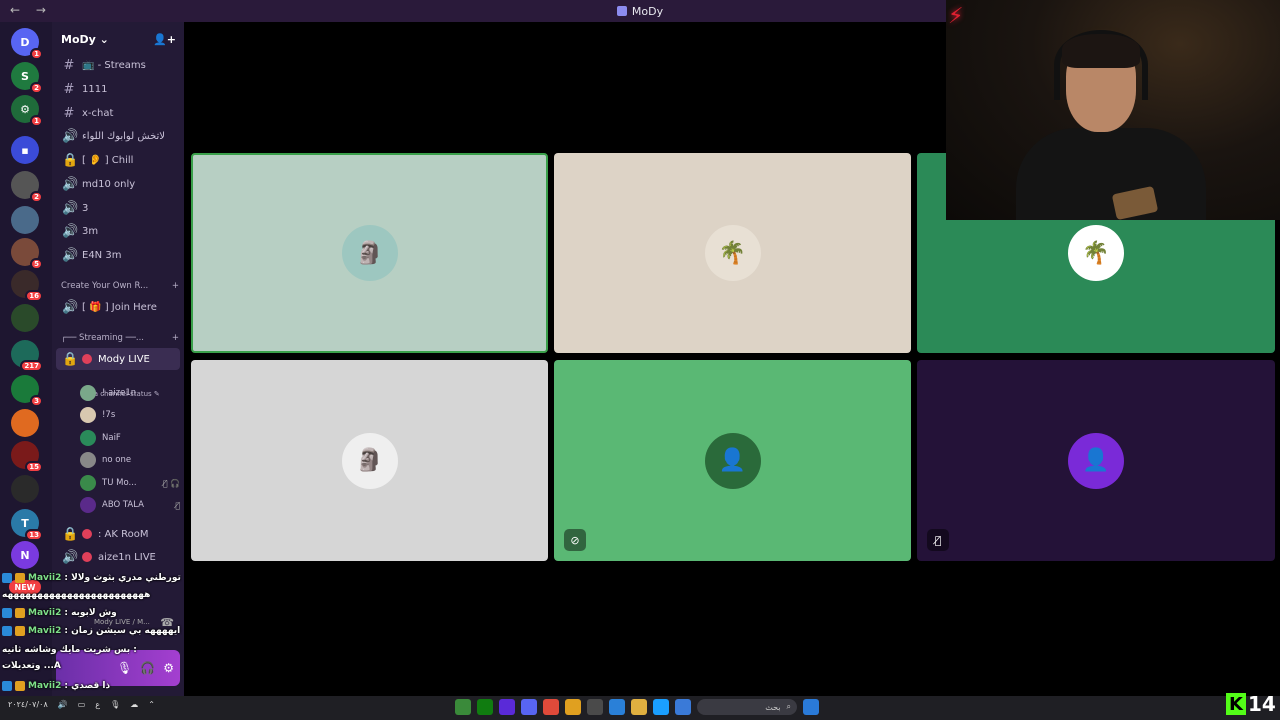  I want to click on participant-tile: 🌴, so click(732, 253).